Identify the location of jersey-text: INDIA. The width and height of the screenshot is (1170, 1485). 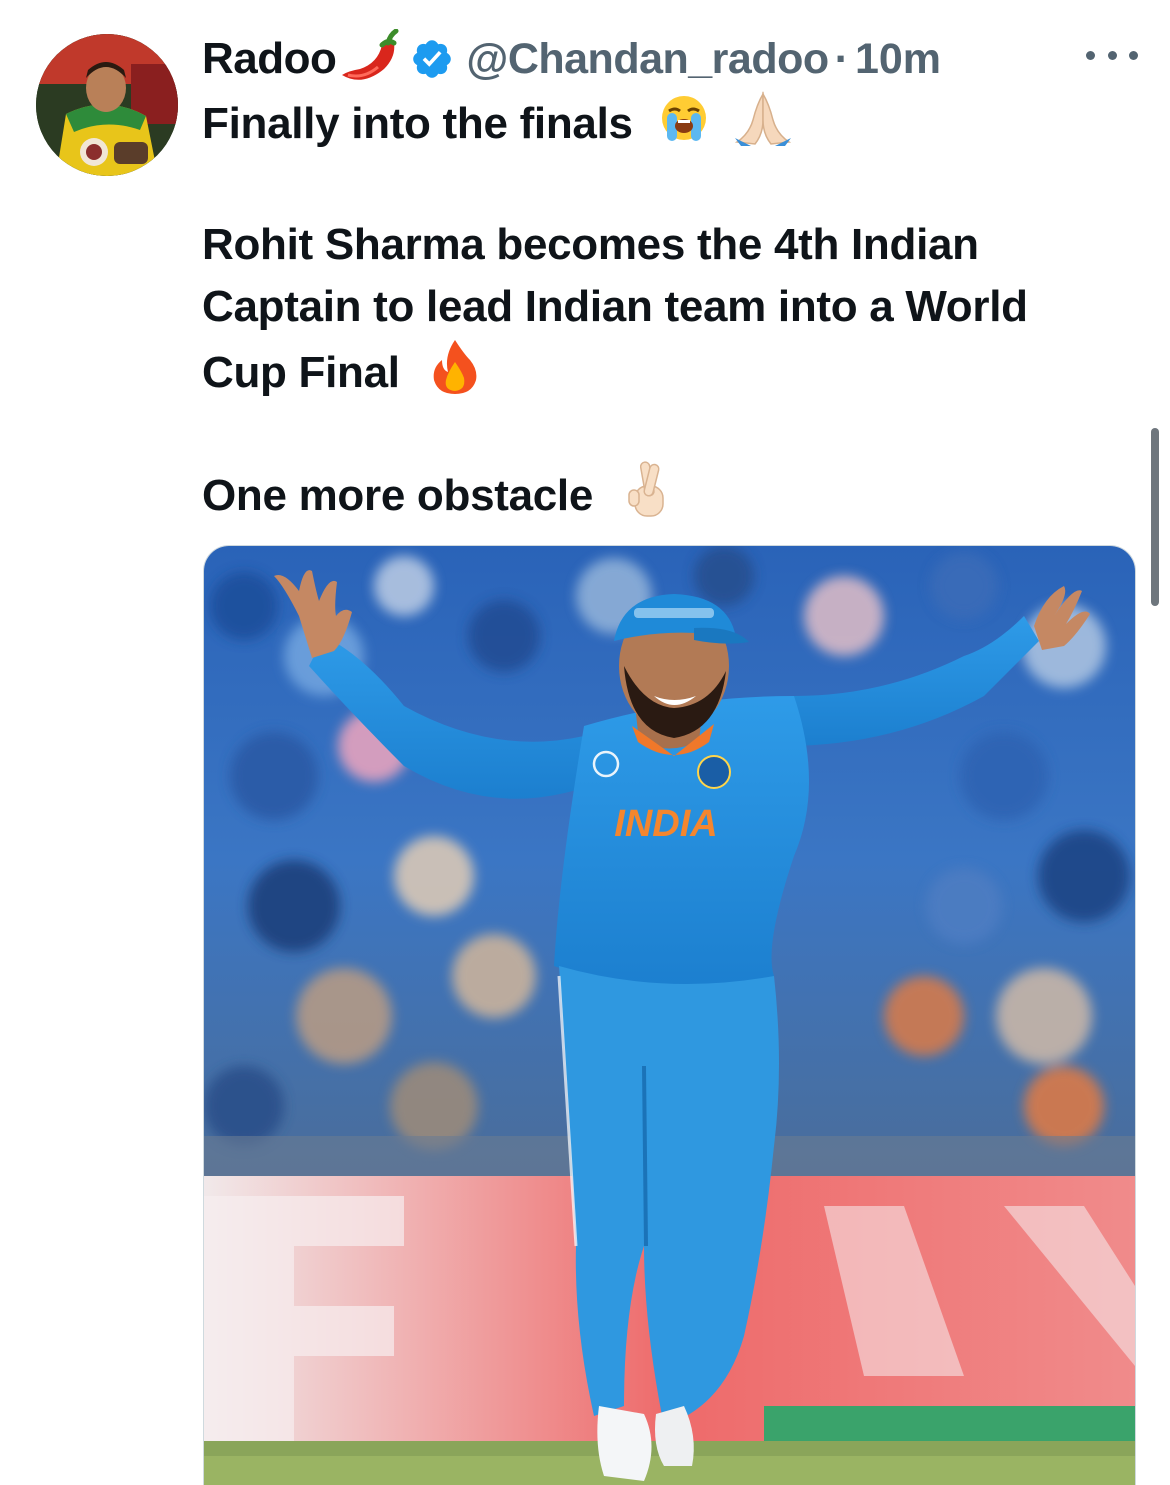
(665, 824).